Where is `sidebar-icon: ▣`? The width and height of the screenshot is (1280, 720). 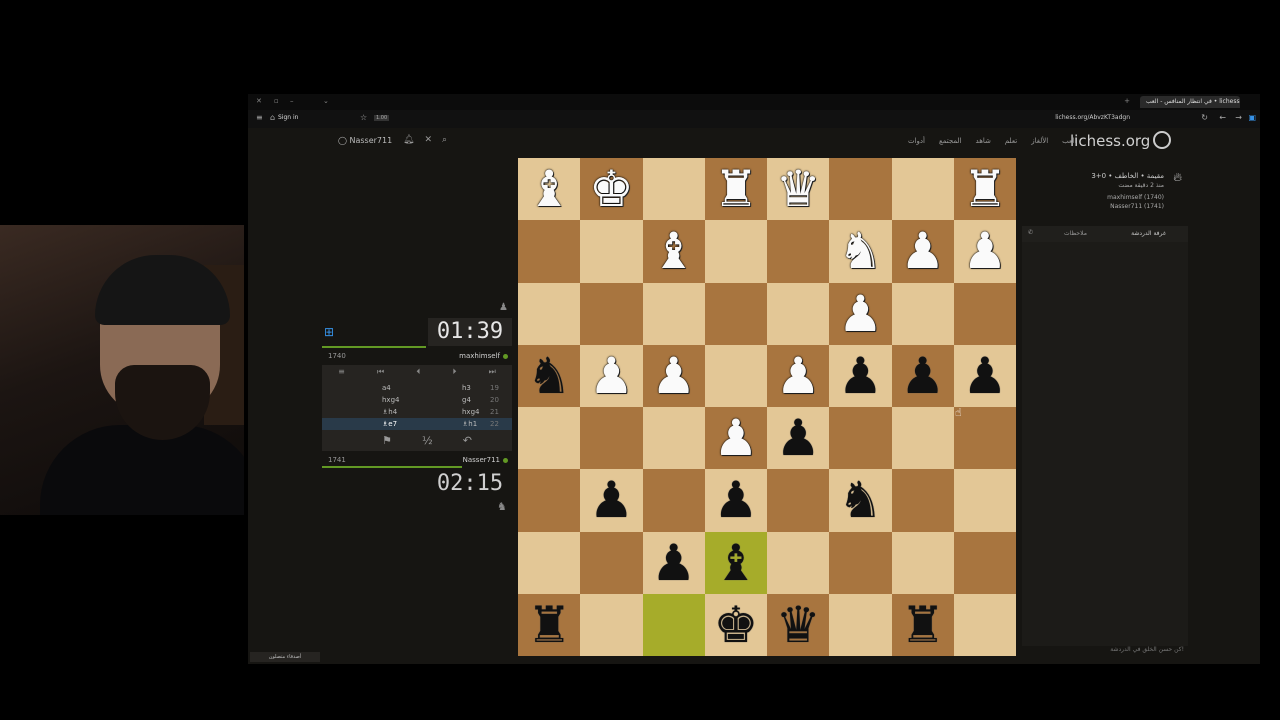
sidebar-icon: ▣ is located at coordinates (1252, 117).